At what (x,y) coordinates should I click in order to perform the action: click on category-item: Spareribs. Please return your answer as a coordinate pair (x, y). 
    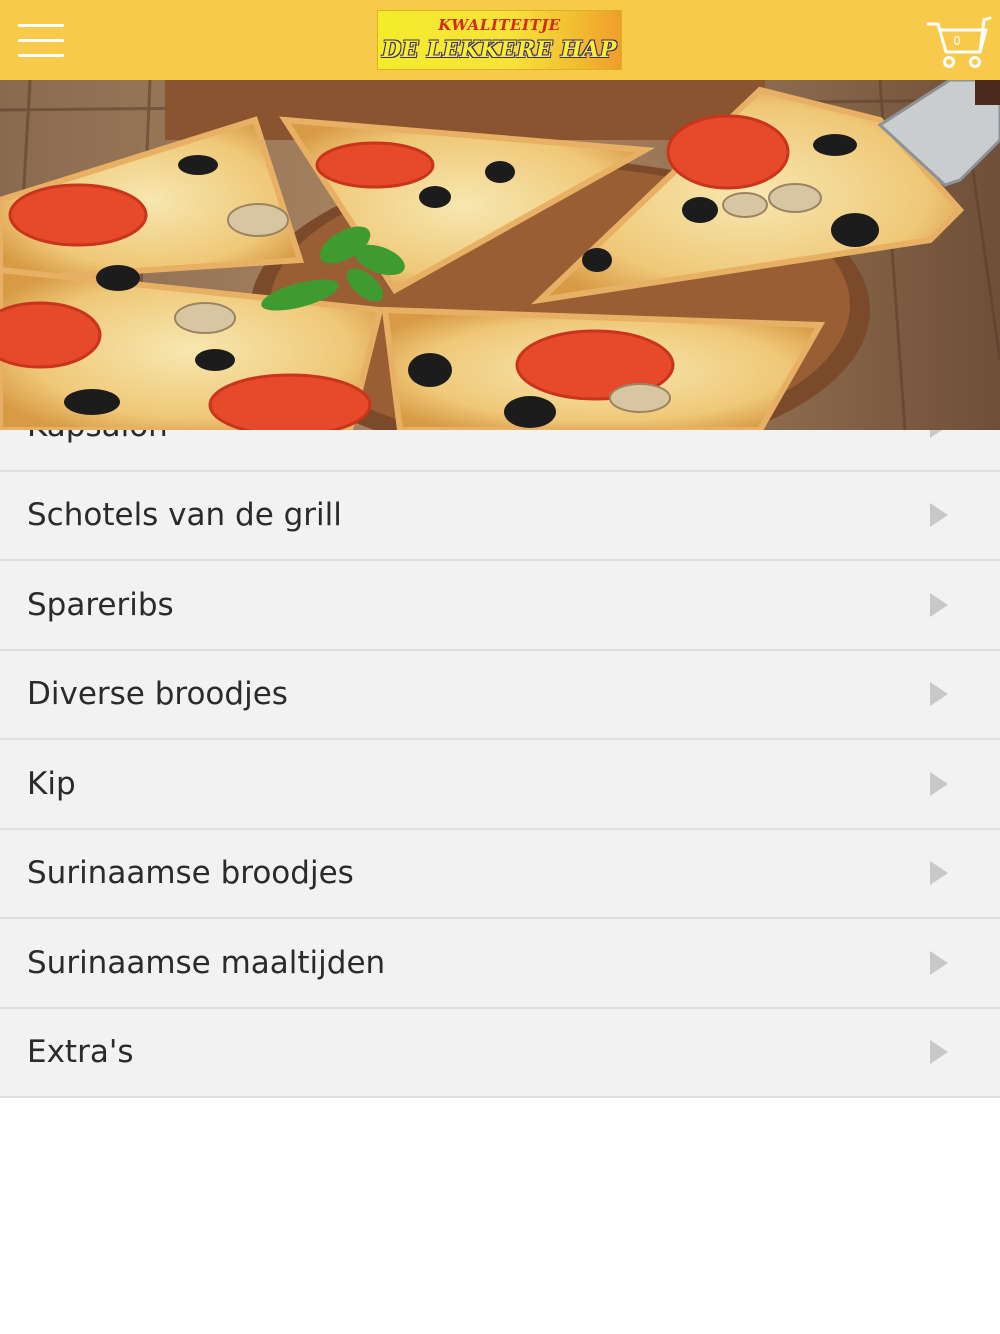
    Looking at the image, I should click on (500, 606).